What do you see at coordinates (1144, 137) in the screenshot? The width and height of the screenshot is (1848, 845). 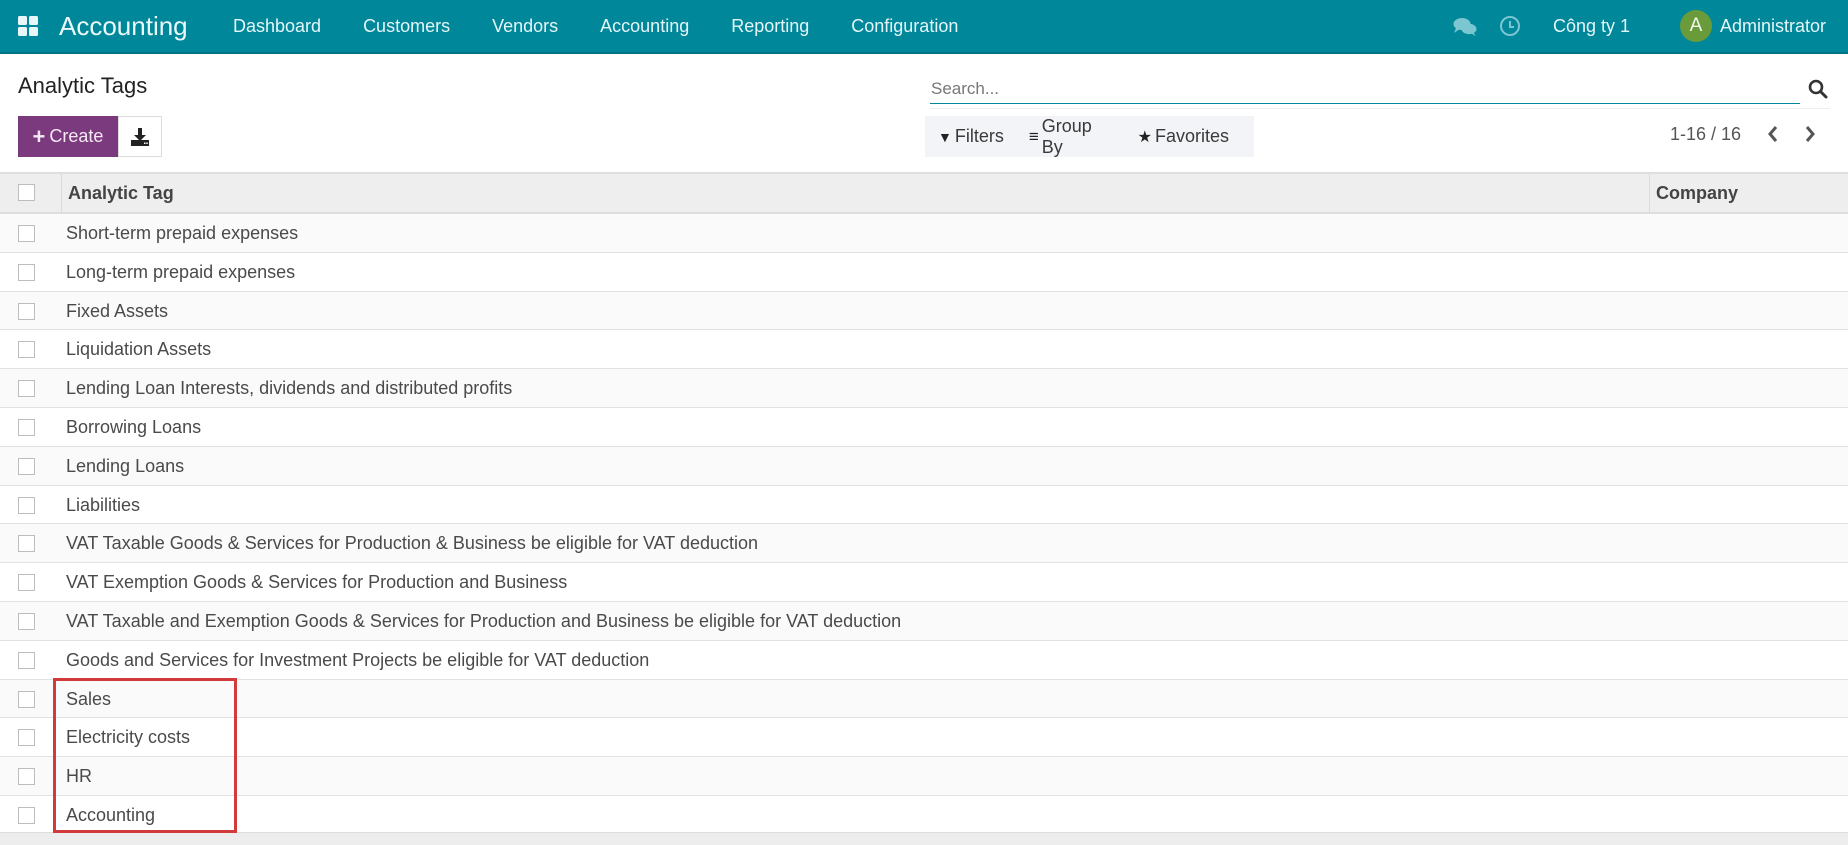 I see `star-icon: ★` at bounding box center [1144, 137].